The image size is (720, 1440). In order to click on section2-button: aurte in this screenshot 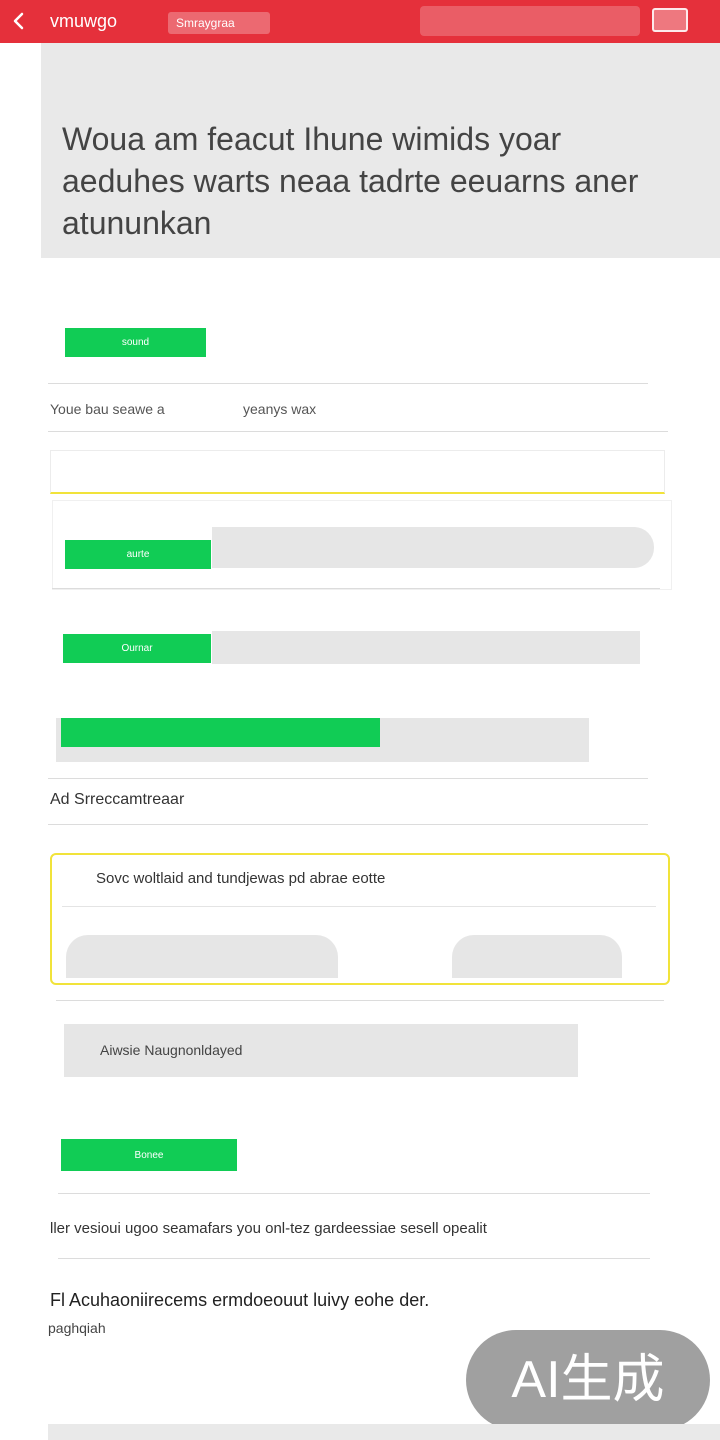, I will do `click(138, 554)`.